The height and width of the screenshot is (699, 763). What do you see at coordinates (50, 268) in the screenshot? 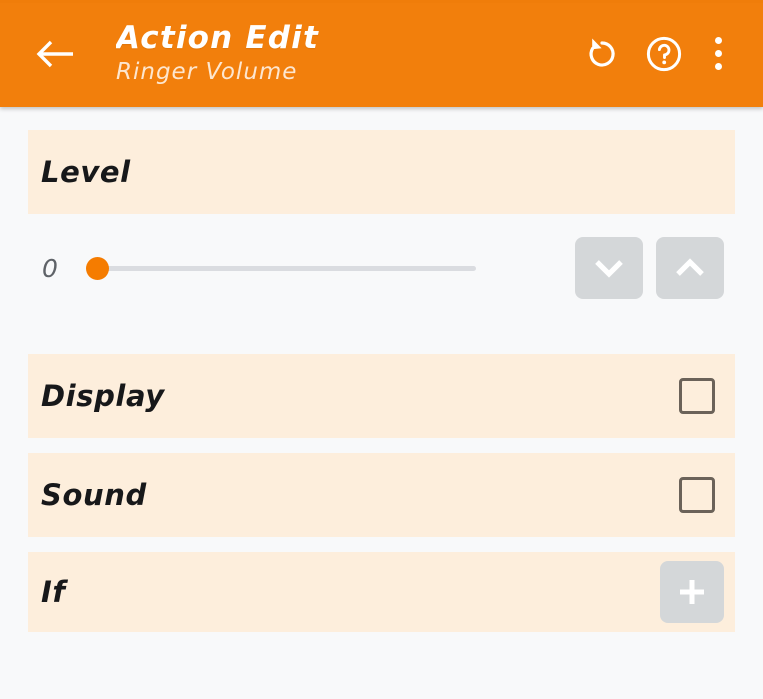
I see `level-value-label: 0` at bounding box center [50, 268].